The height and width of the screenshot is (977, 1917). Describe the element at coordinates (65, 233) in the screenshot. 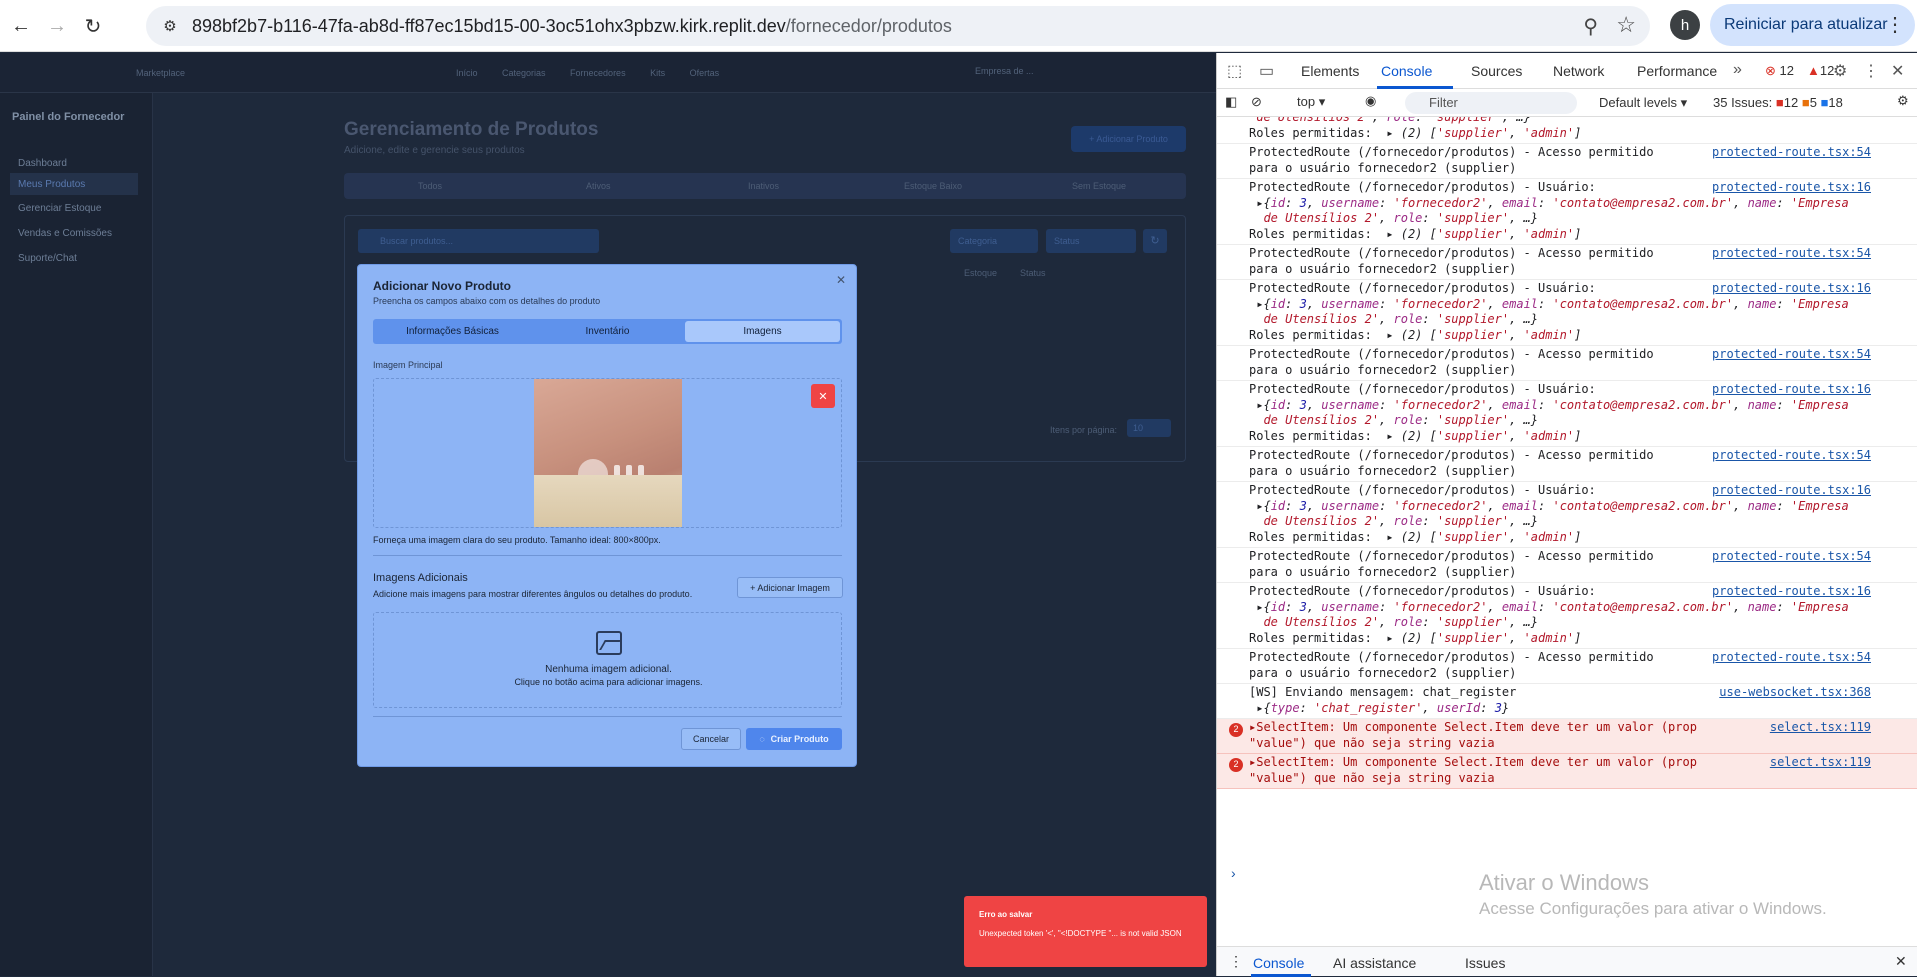

I see `sidebar-item-sales: Vendas e Comissões` at that location.